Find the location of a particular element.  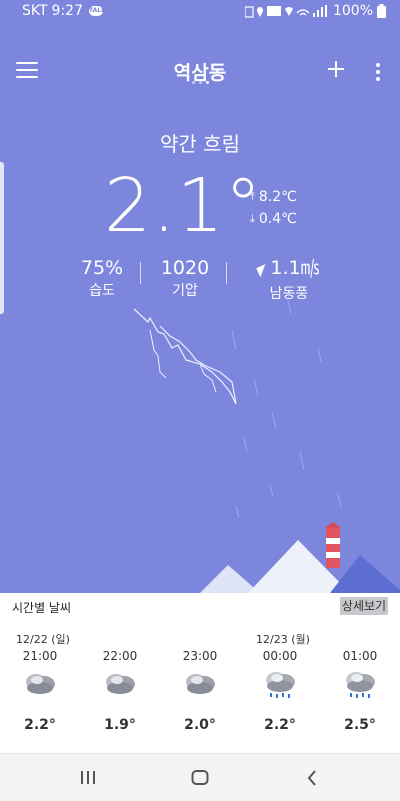

lighthouse is located at coordinates (333, 545).